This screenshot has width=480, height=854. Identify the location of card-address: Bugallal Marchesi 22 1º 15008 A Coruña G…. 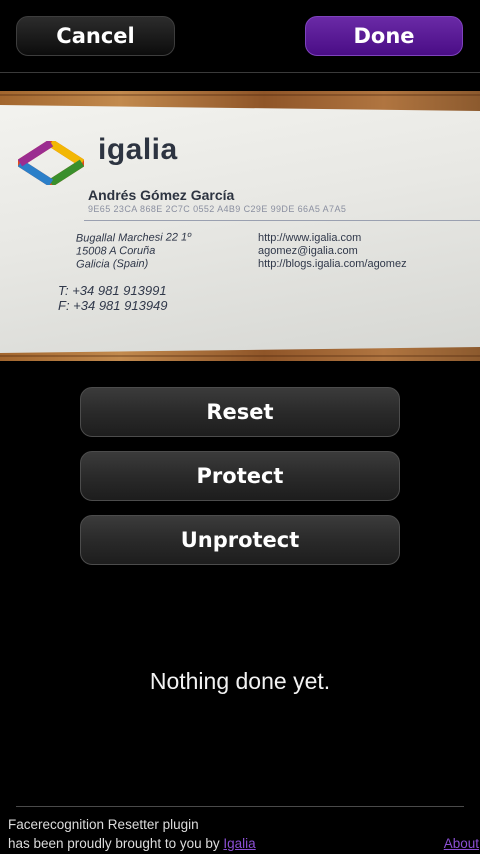
(134, 251).